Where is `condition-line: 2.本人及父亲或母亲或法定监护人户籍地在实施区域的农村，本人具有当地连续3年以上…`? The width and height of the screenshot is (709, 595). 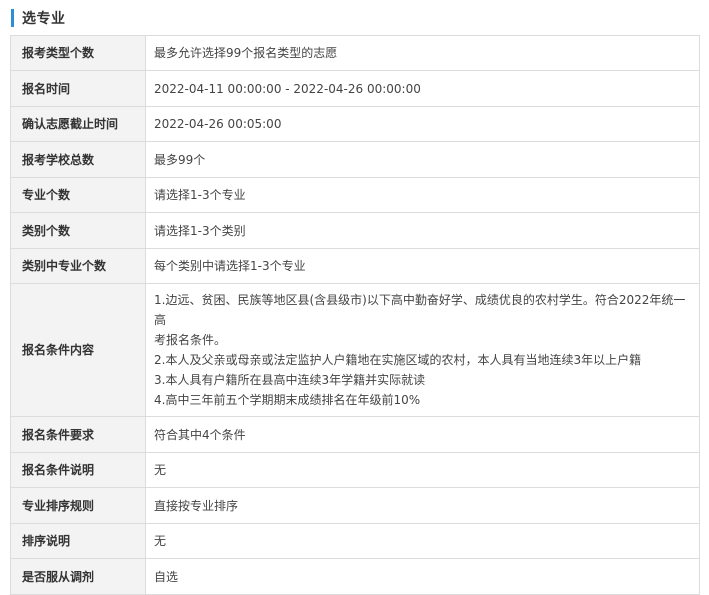 condition-line: 2.本人及父亲或母亲或法定监护人户籍地在实施区域的农村，本人具有当地连续3年以上… is located at coordinates (398, 360).